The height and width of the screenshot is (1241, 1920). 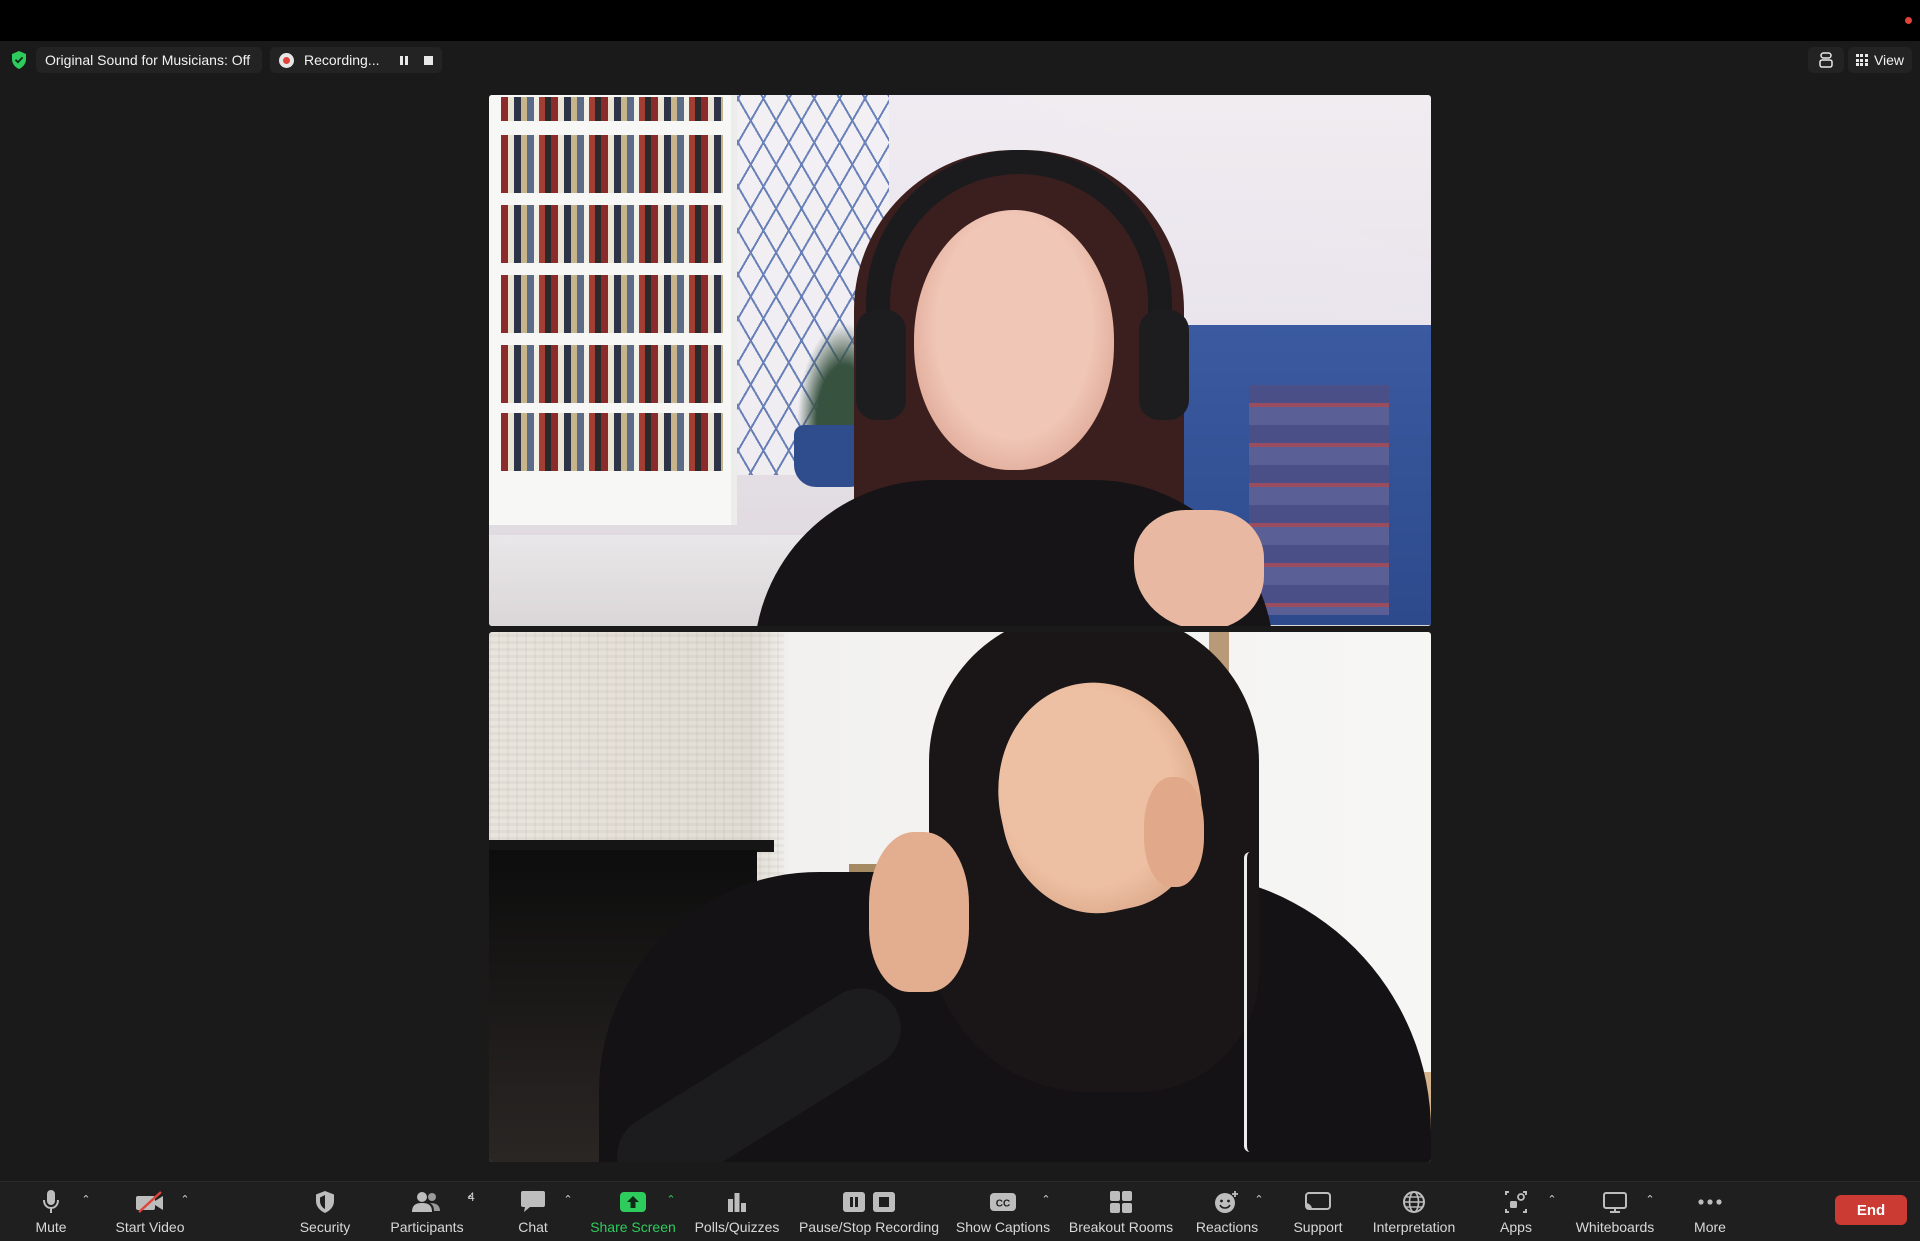 I want to click on window-title-bar, so click(x=960, y=20).